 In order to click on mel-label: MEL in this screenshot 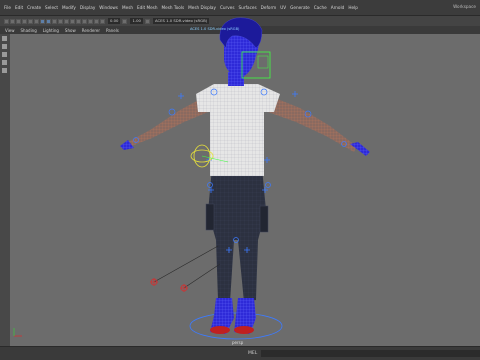, I will do `click(252, 353)`.